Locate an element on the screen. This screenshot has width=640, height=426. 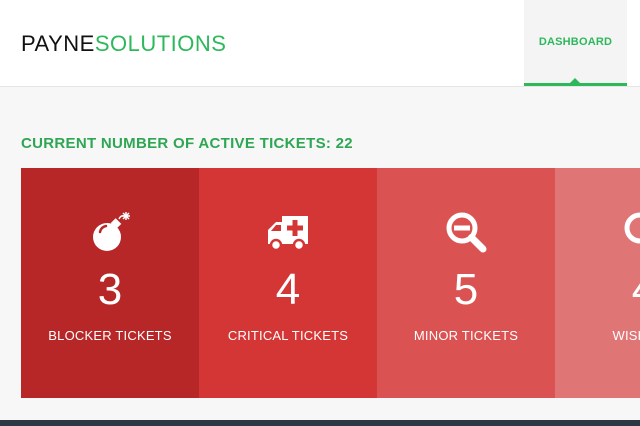
search-icon is located at coordinates (597, 232).